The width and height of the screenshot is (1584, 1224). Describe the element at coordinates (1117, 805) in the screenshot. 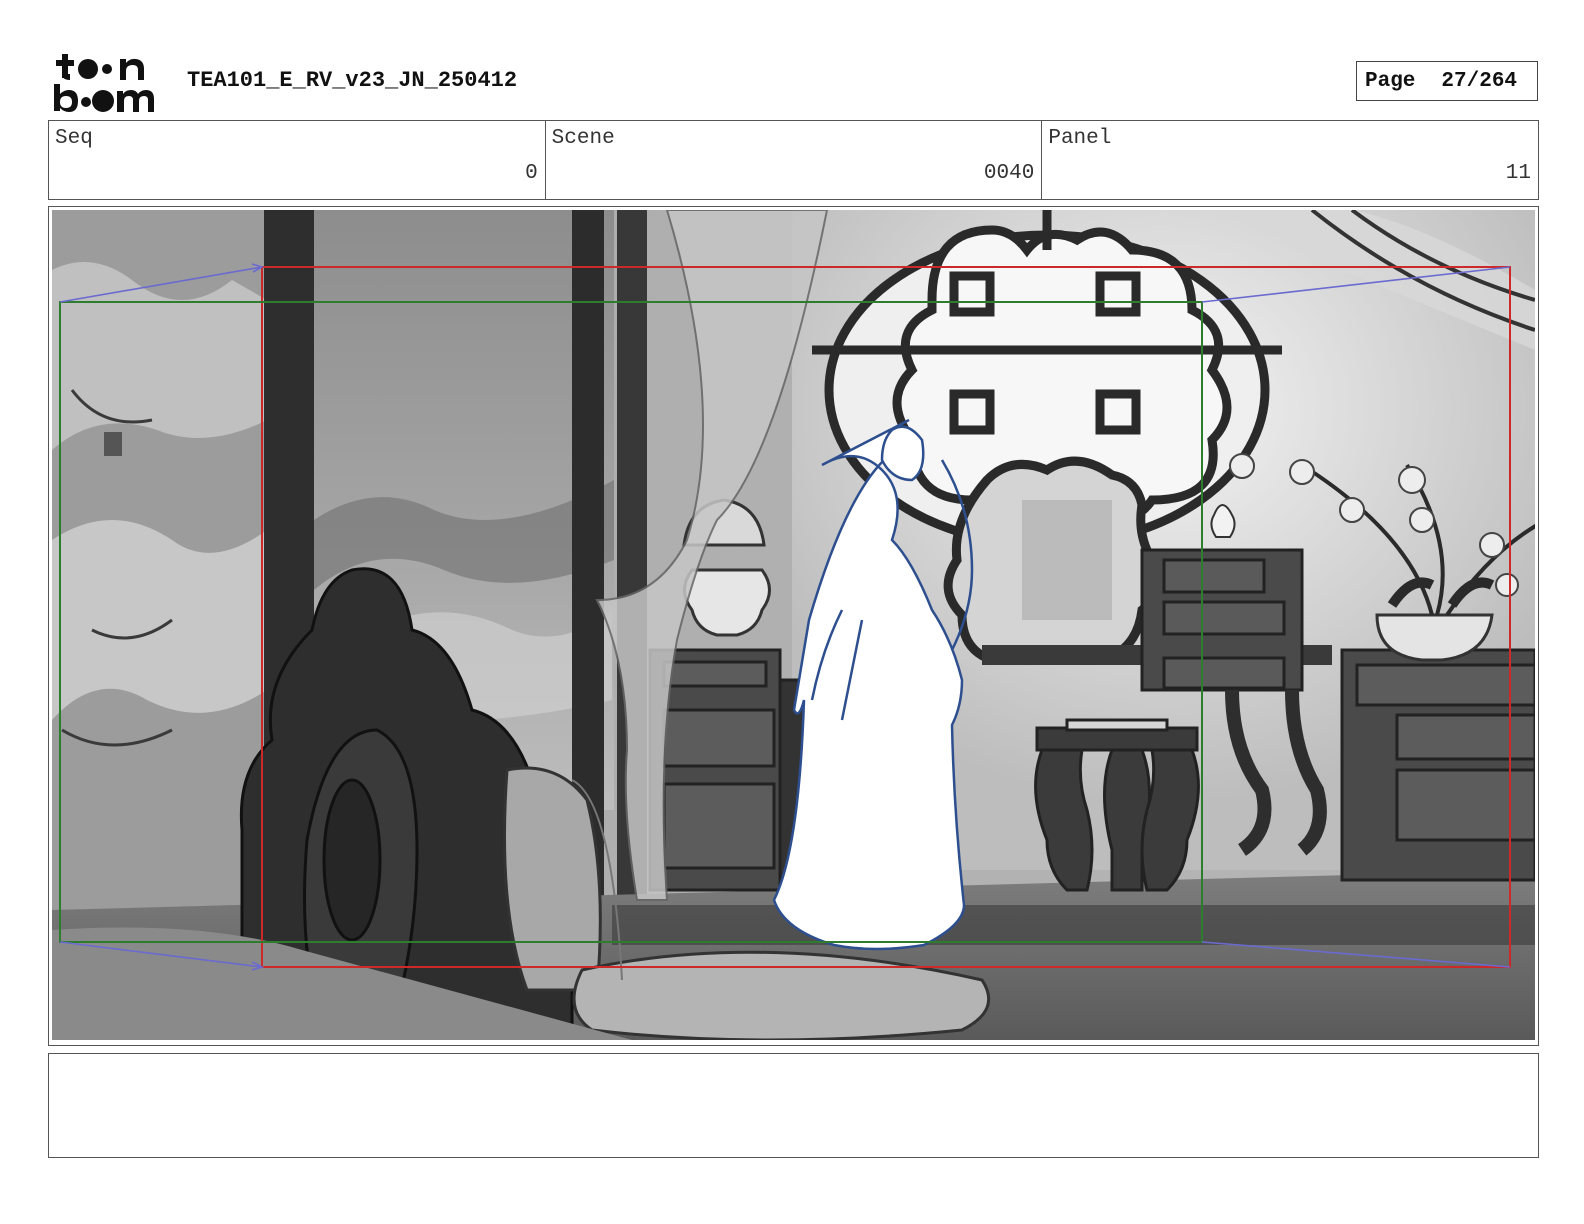

I see `stool` at that location.